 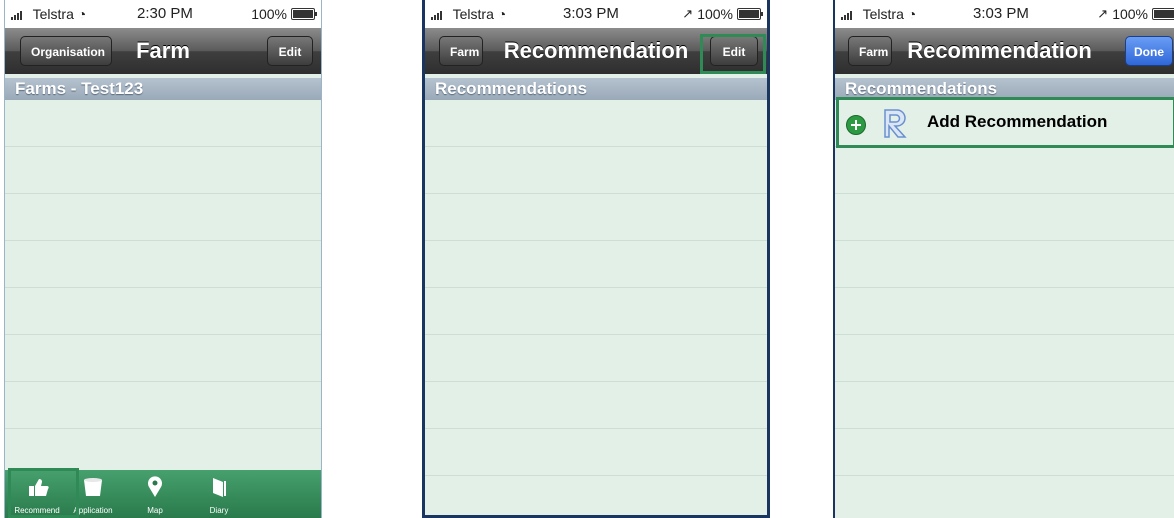 I want to click on battery-indicator: 100%, so click(x=284, y=14).